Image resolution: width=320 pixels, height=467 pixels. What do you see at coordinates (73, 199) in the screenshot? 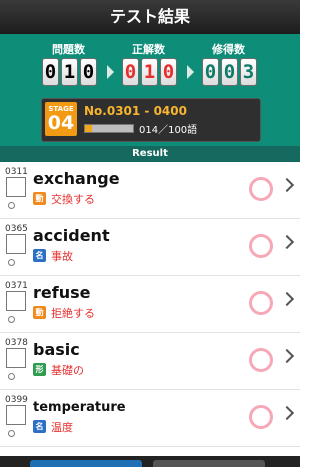
I see `word-meaning: 交換する` at bounding box center [73, 199].